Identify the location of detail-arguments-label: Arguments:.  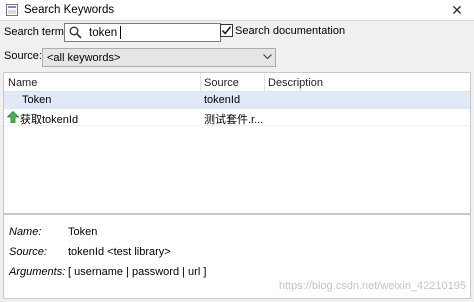
(37, 272).